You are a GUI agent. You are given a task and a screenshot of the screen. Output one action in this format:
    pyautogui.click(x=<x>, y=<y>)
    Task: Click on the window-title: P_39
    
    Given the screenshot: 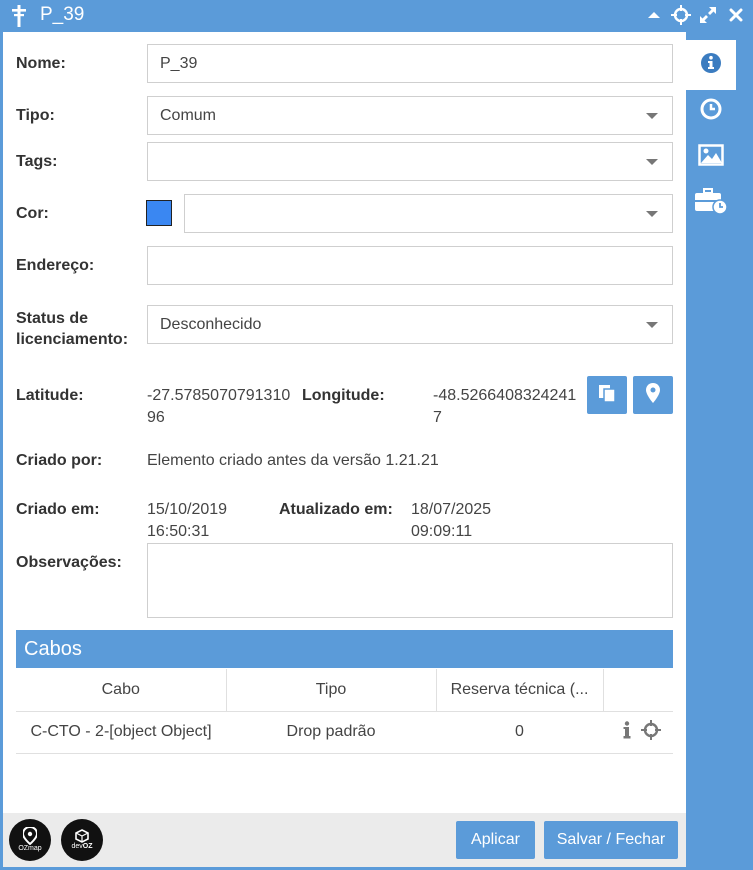 What is the action you would take?
    pyautogui.click(x=62, y=14)
    